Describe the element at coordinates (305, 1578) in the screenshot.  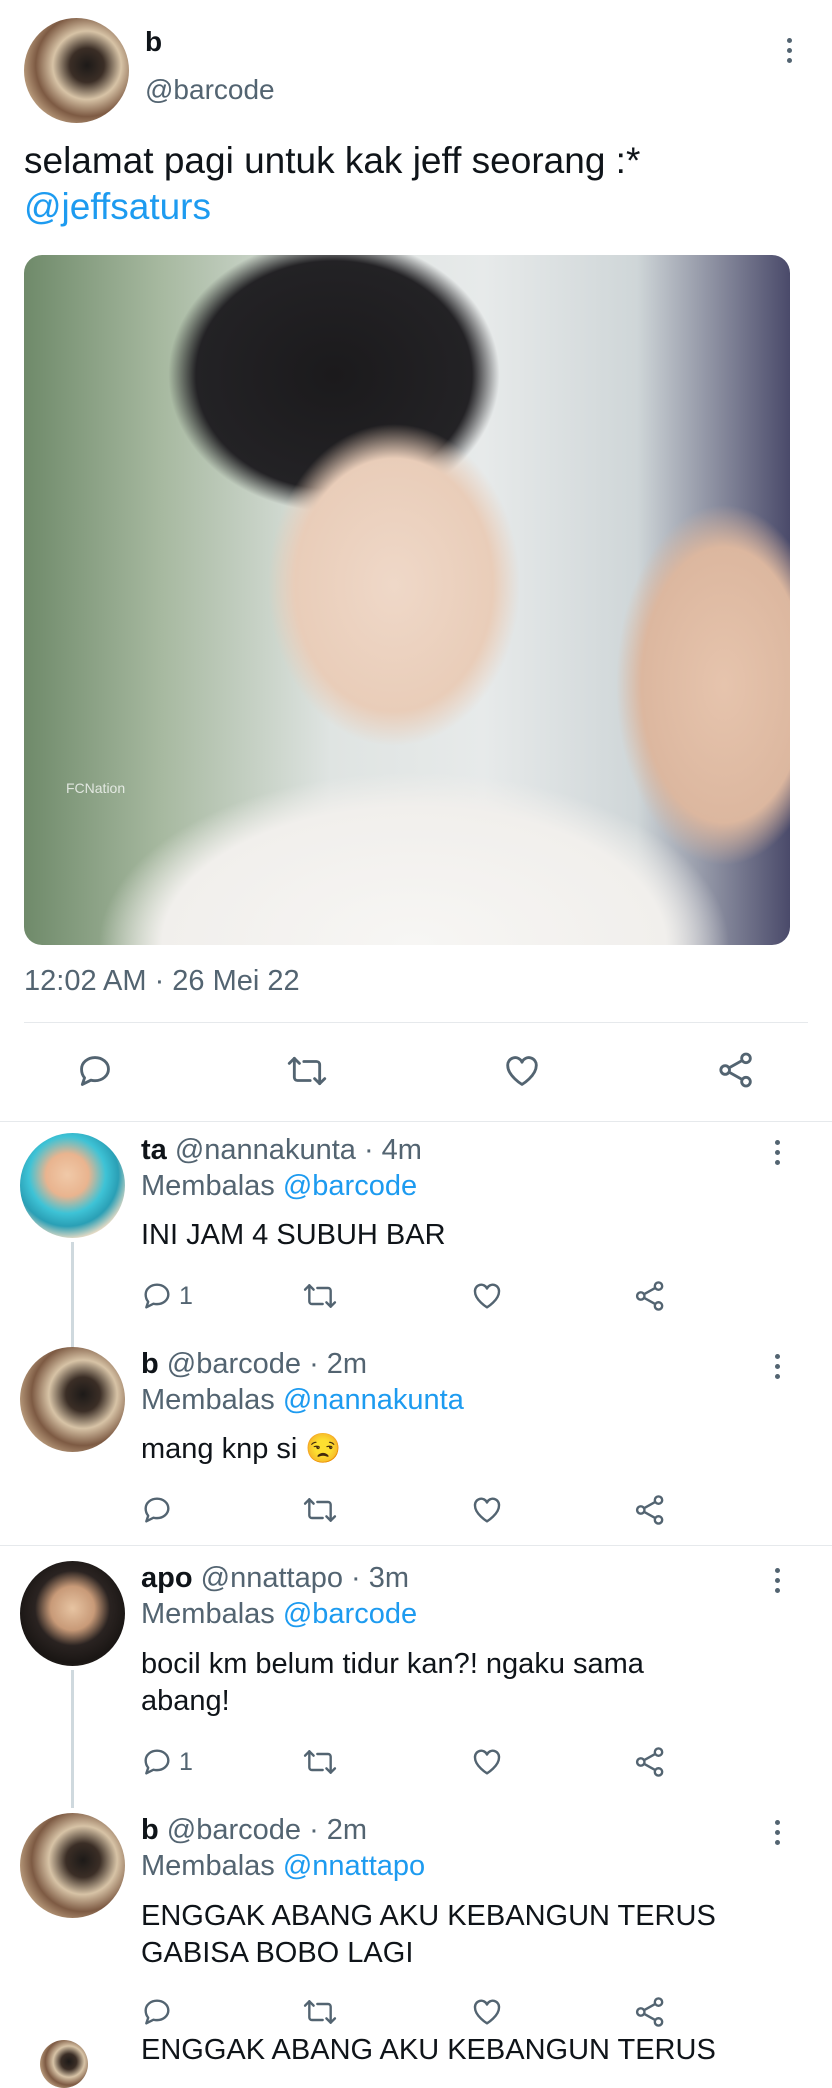
I see `reply-meta: @nnattapo · 3m` at that location.